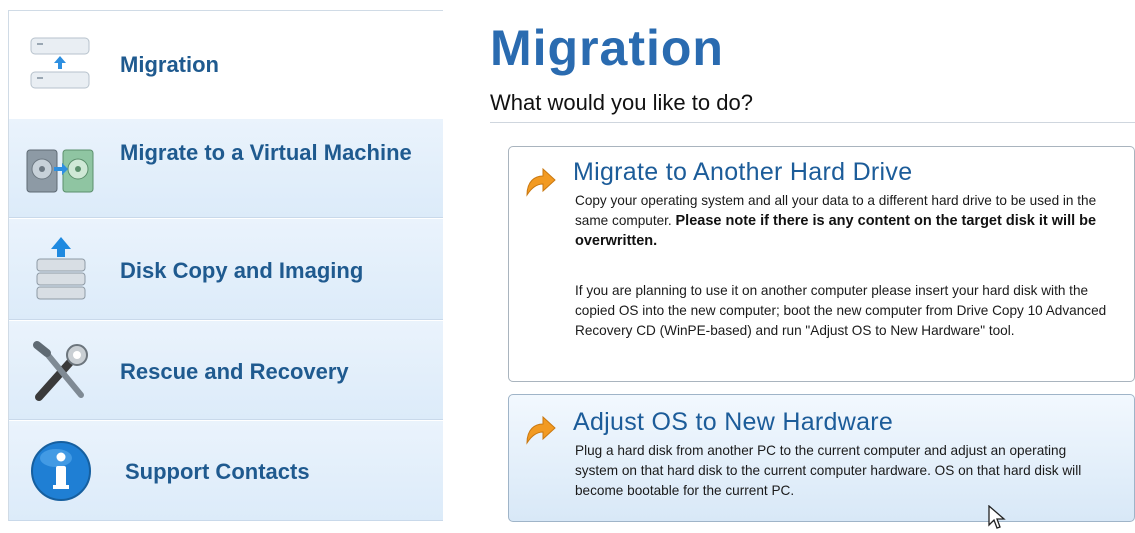 This screenshot has height=533, width=1135. What do you see at coordinates (997, 517) in the screenshot?
I see `mouse-cursor-icon` at bounding box center [997, 517].